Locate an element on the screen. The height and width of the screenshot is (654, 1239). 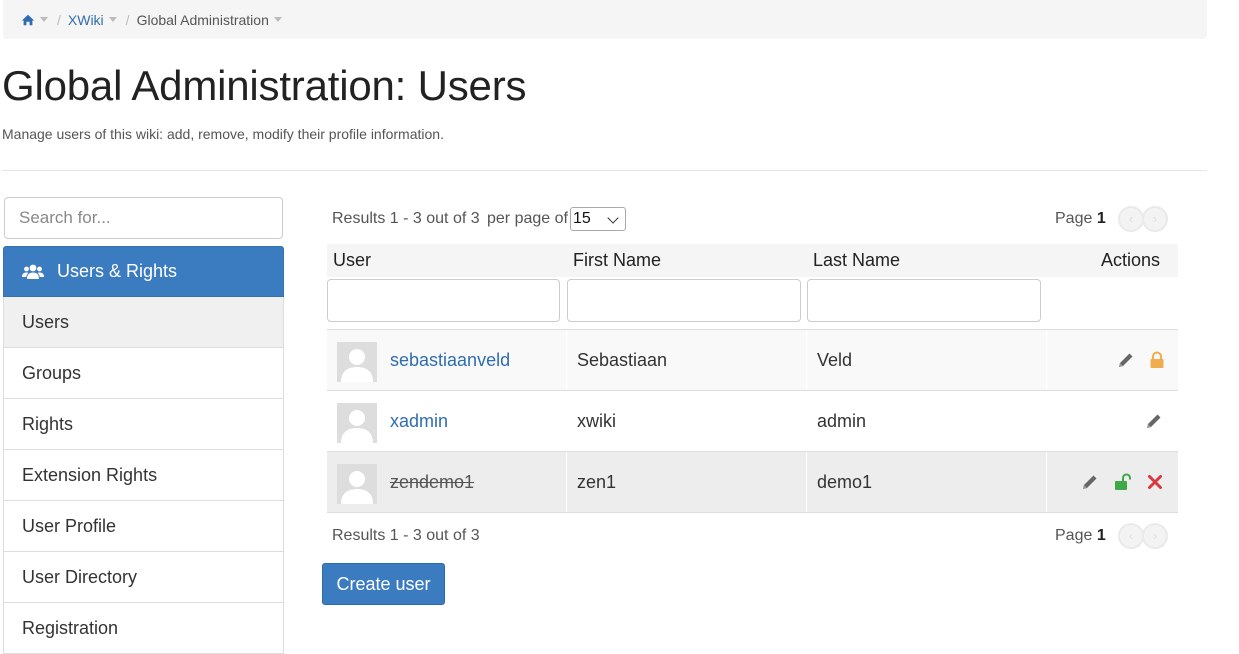
sidebar-item-extension-rights: Extension Rights is located at coordinates (143, 475).